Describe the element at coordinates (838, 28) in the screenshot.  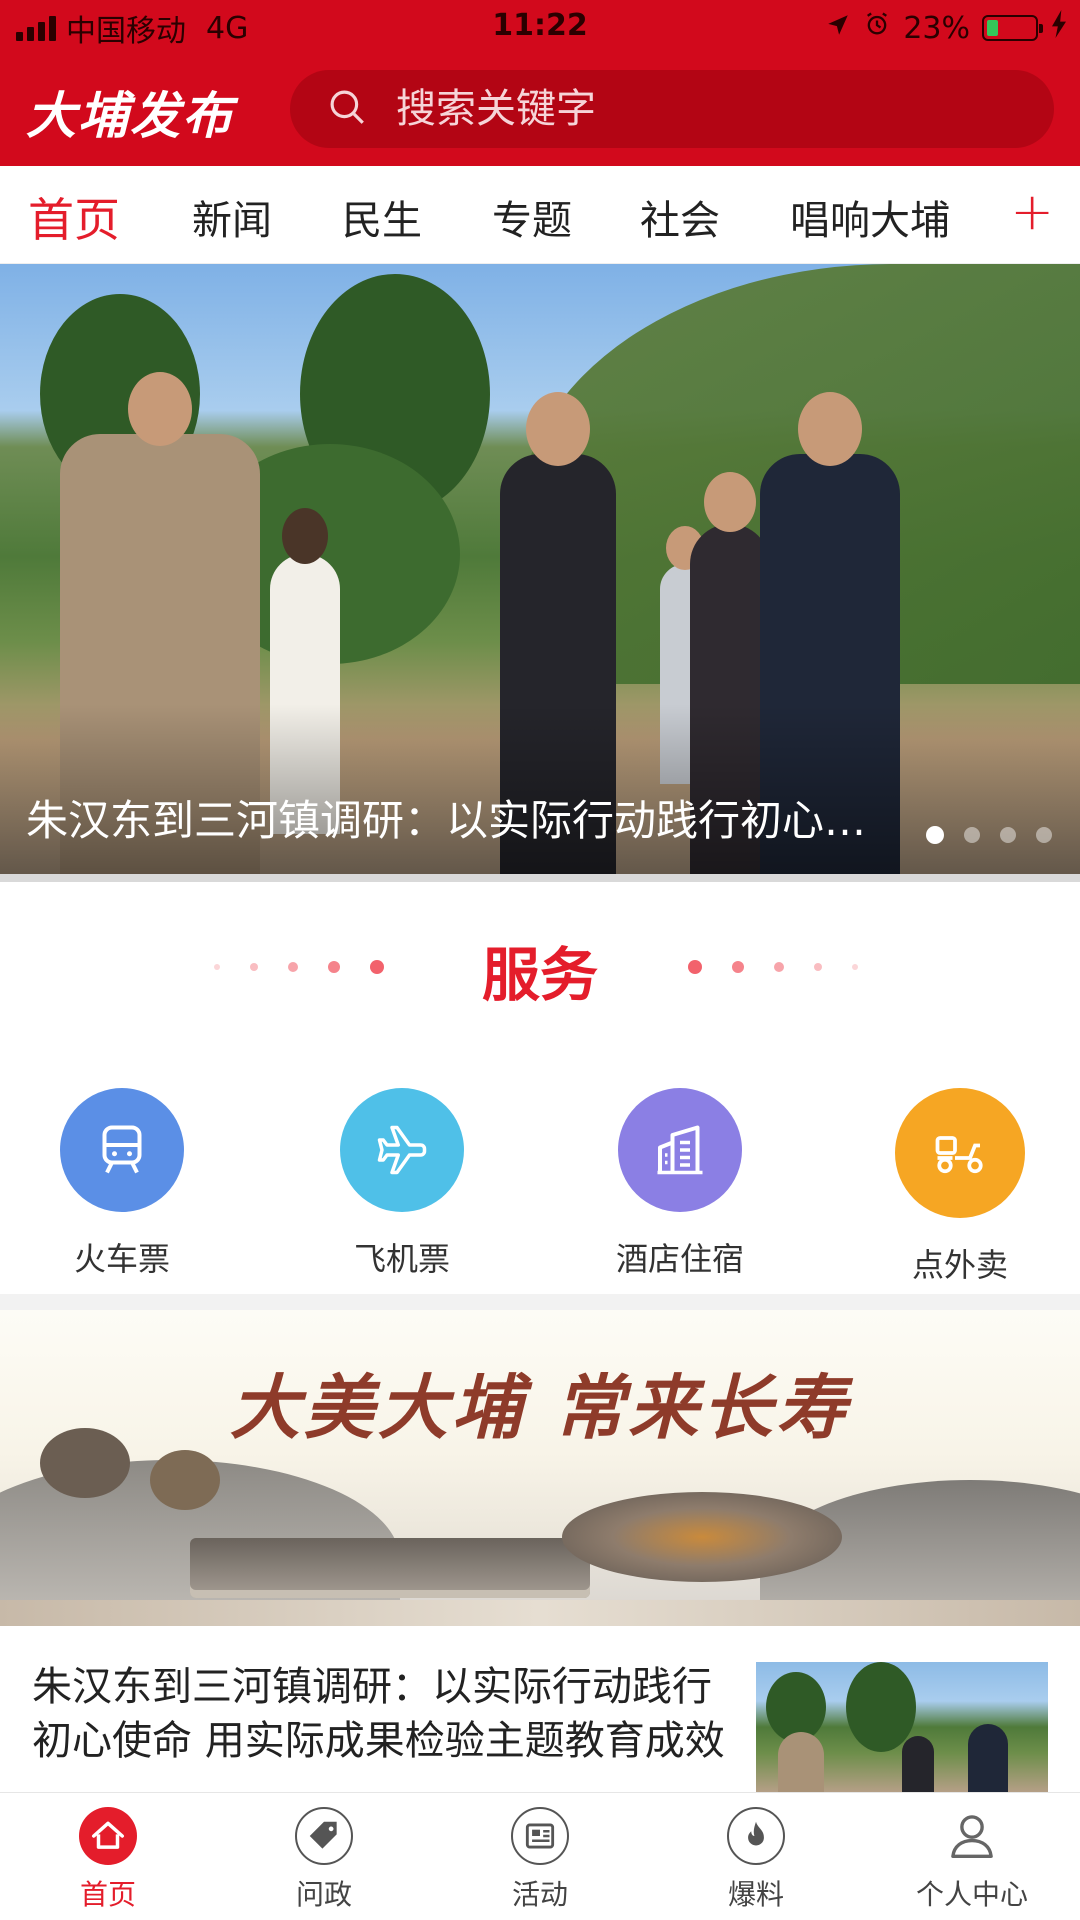
I see `location-icon` at that location.